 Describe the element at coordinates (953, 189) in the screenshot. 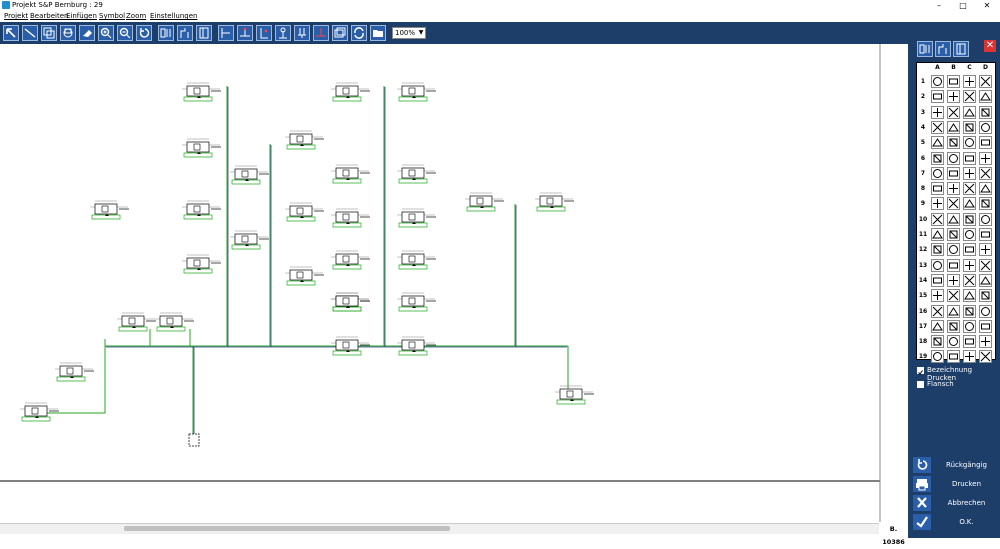

I see `symbol-cell-b8` at that location.